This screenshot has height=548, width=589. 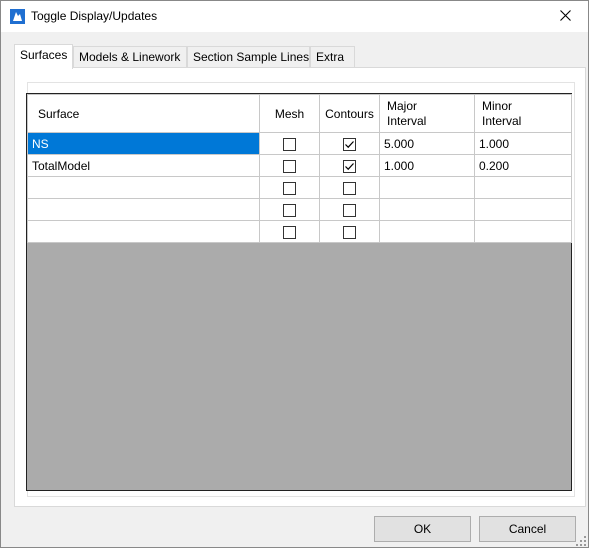 I want to click on resize-grip-icon, so click(x=581, y=540).